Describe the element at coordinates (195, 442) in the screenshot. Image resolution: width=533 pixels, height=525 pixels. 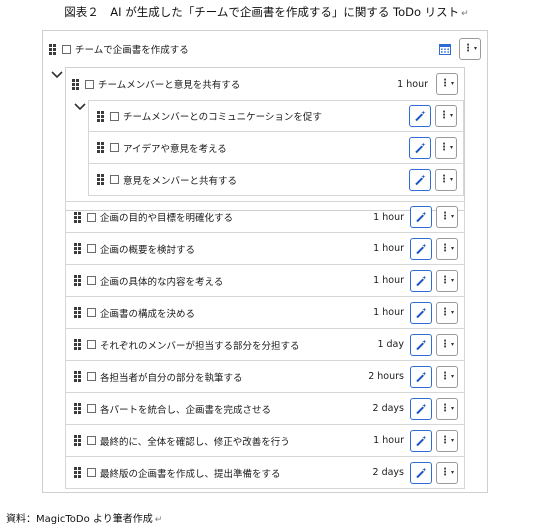
I see `subtask-label: 最終的に、全体を確認し、修正や改善を行う` at that location.